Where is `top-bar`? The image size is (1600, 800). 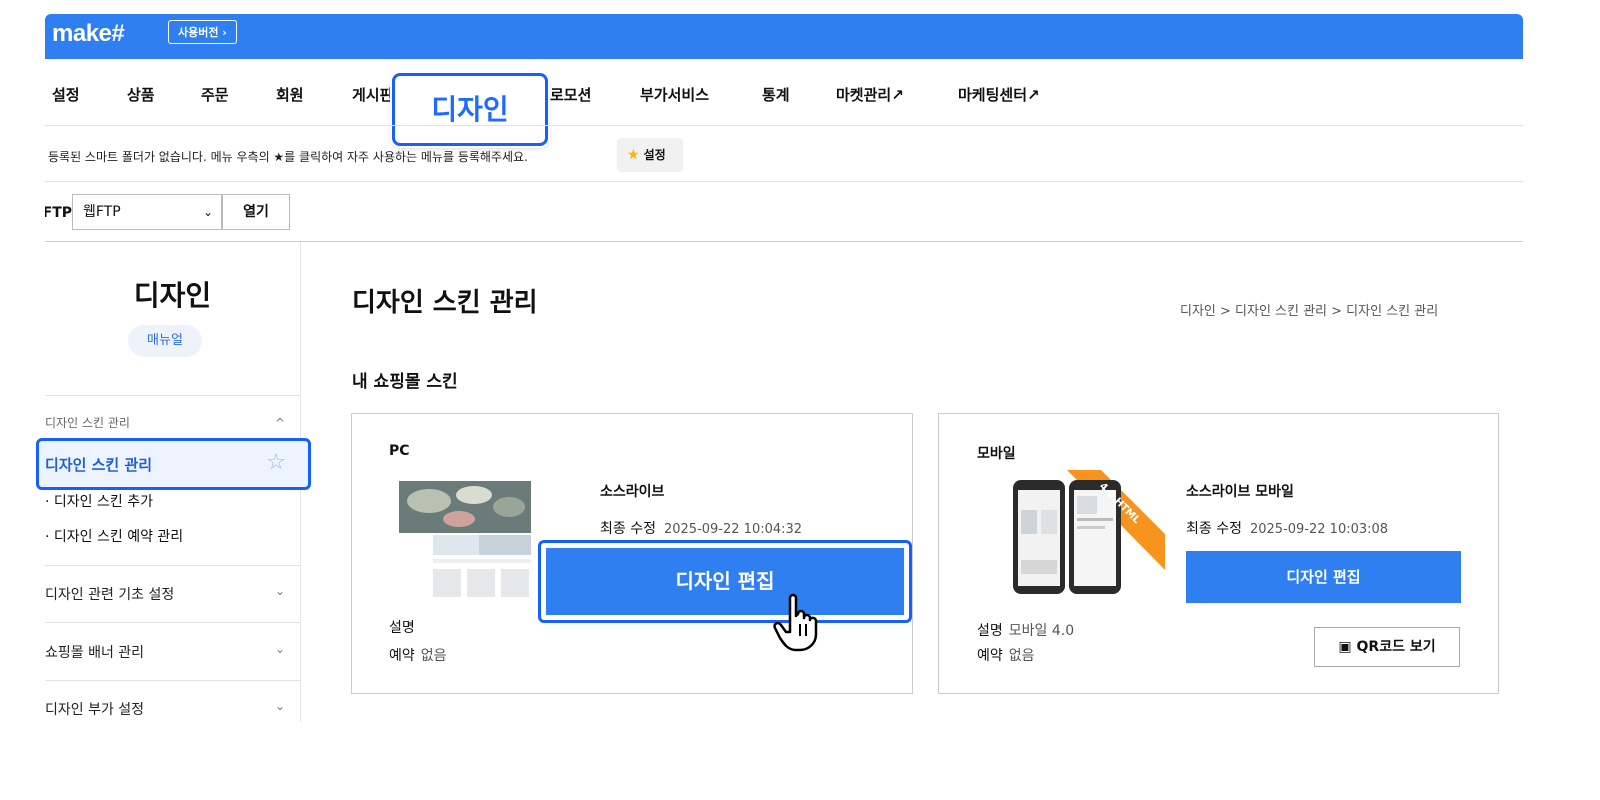
top-bar is located at coordinates (784, 36).